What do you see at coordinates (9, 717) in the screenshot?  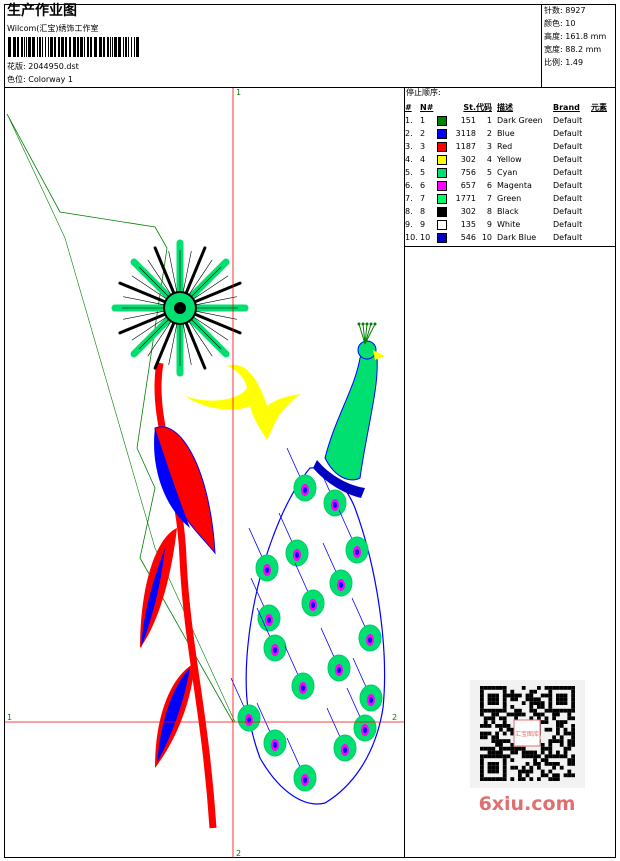 I see `axis-label-left: 1` at bounding box center [9, 717].